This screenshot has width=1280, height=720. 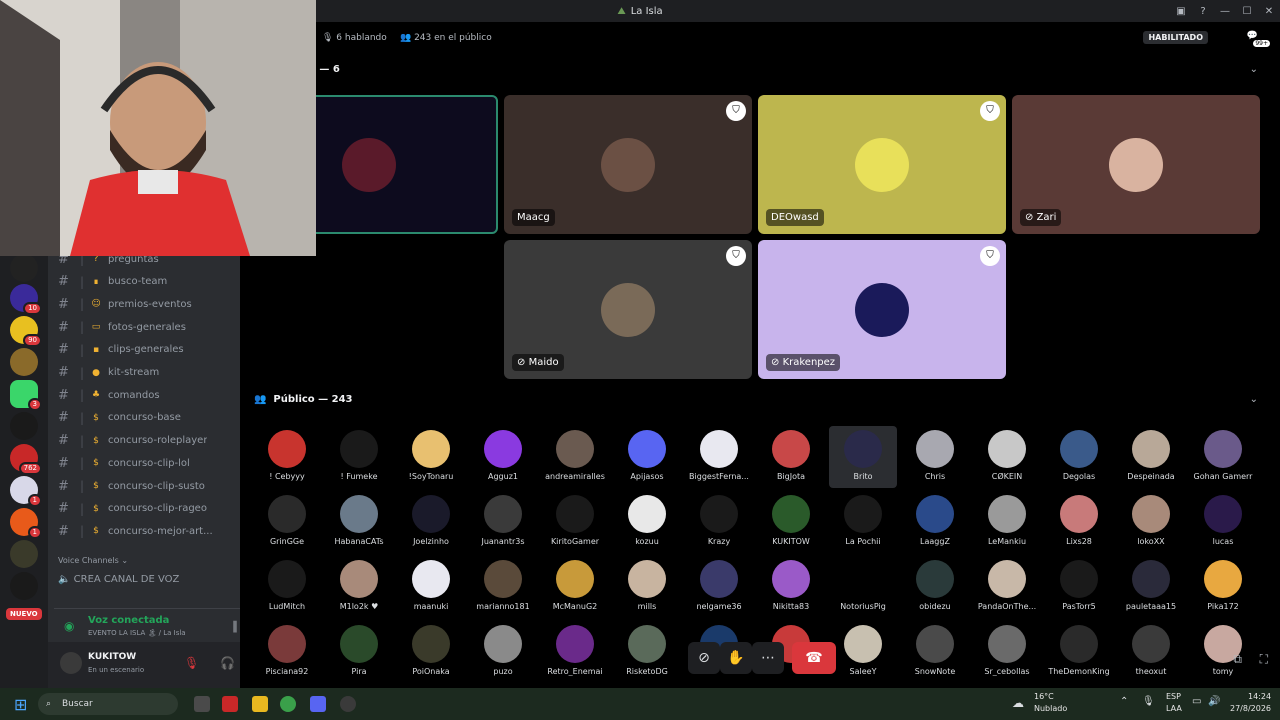 What do you see at coordinates (359, 522) in the screenshot?
I see `audience-member: HabanaCATs` at bounding box center [359, 522].